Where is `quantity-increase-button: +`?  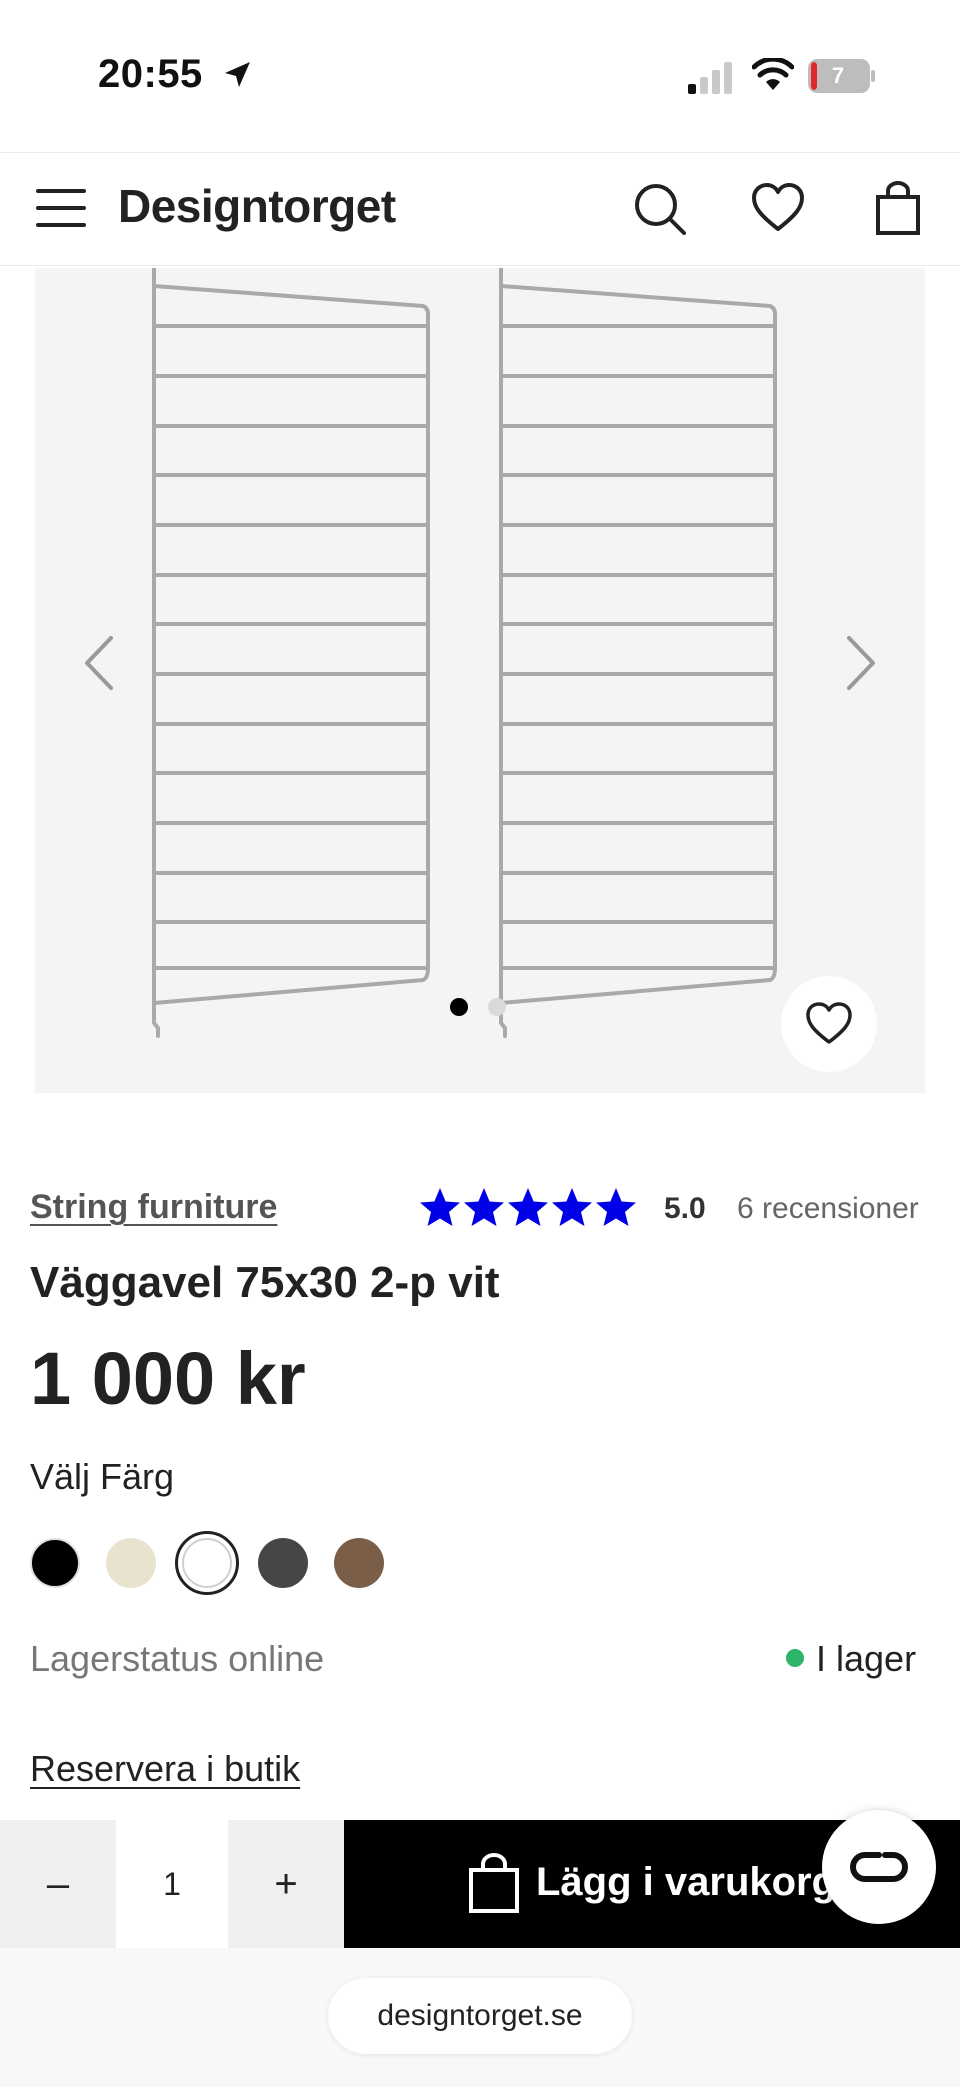 quantity-increase-button: + is located at coordinates (286, 1884).